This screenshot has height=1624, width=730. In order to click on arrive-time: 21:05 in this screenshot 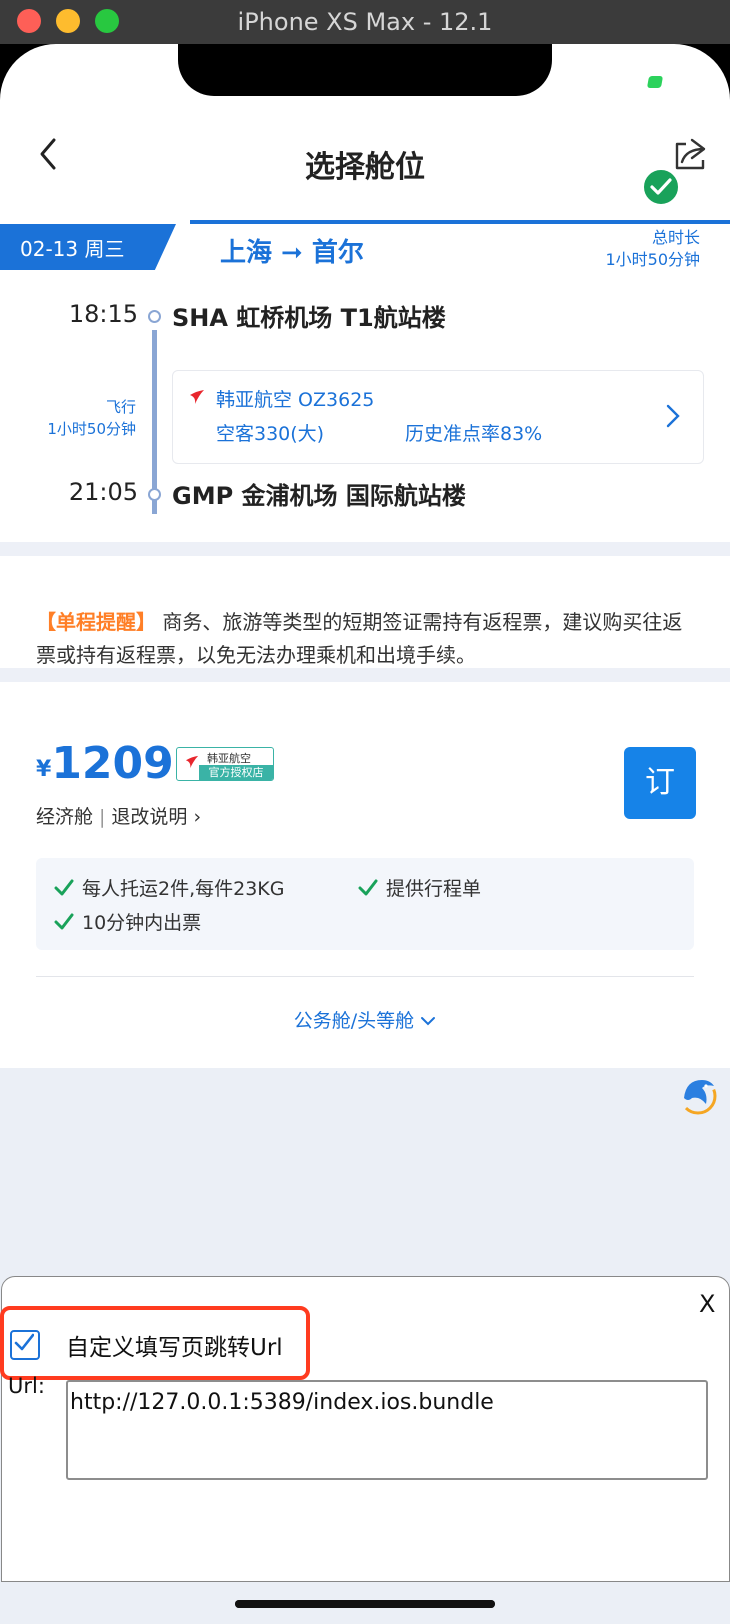, I will do `click(103, 492)`.